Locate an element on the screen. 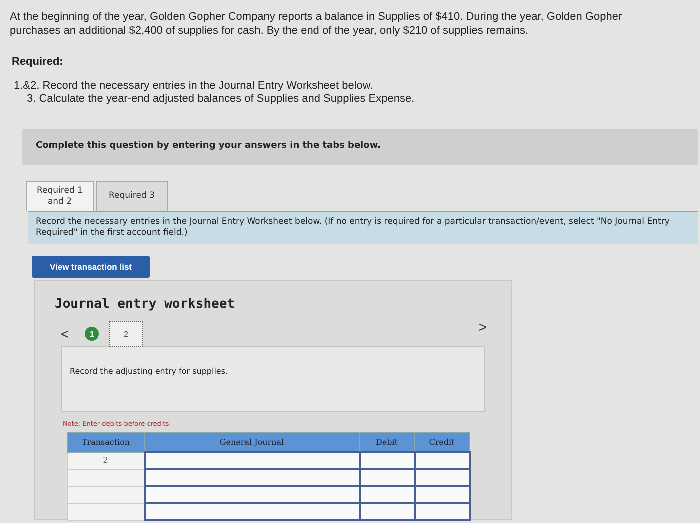 The image size is (700, 523). previous-button: < is located at coordinates (65, 334).